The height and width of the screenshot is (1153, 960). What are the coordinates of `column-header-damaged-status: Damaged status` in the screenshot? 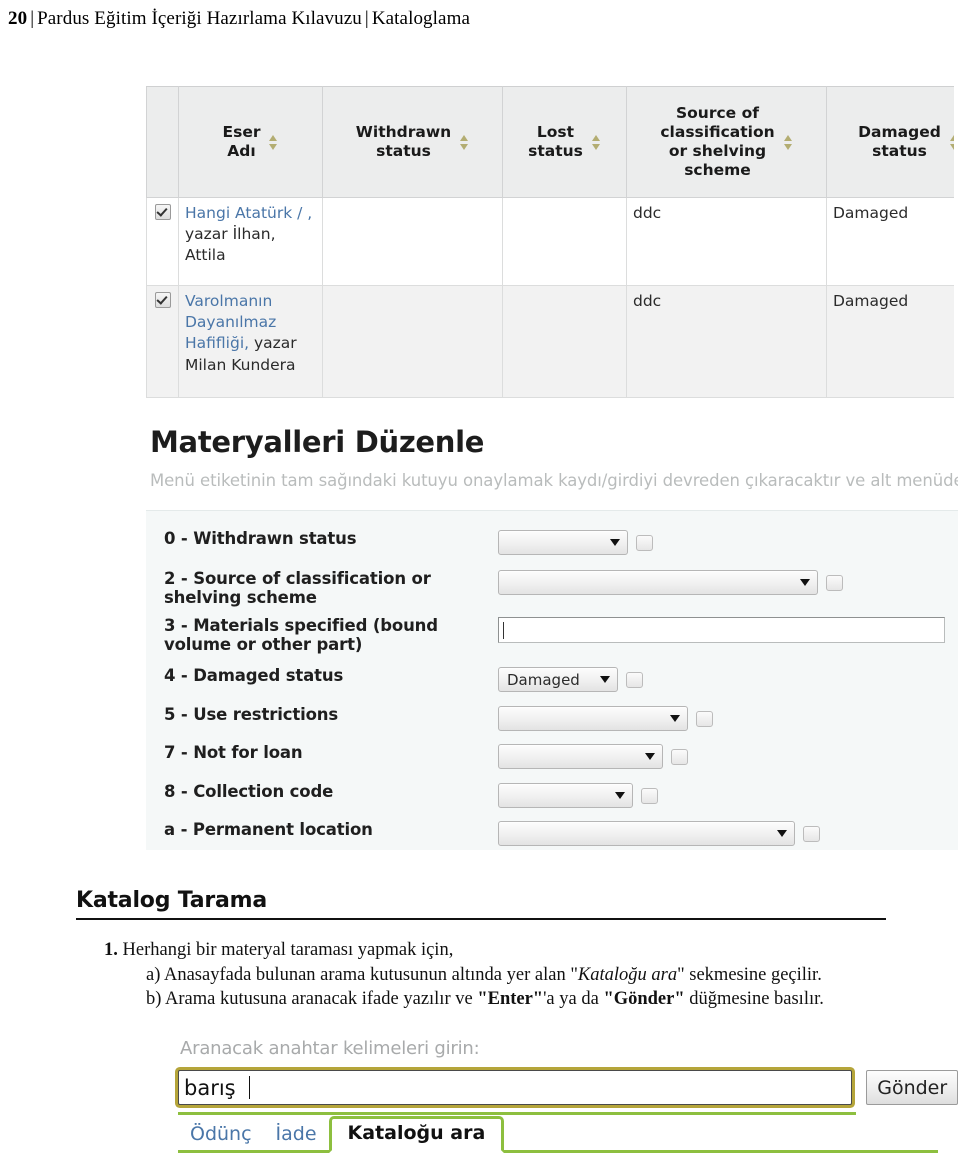 It's located at (890, 142).